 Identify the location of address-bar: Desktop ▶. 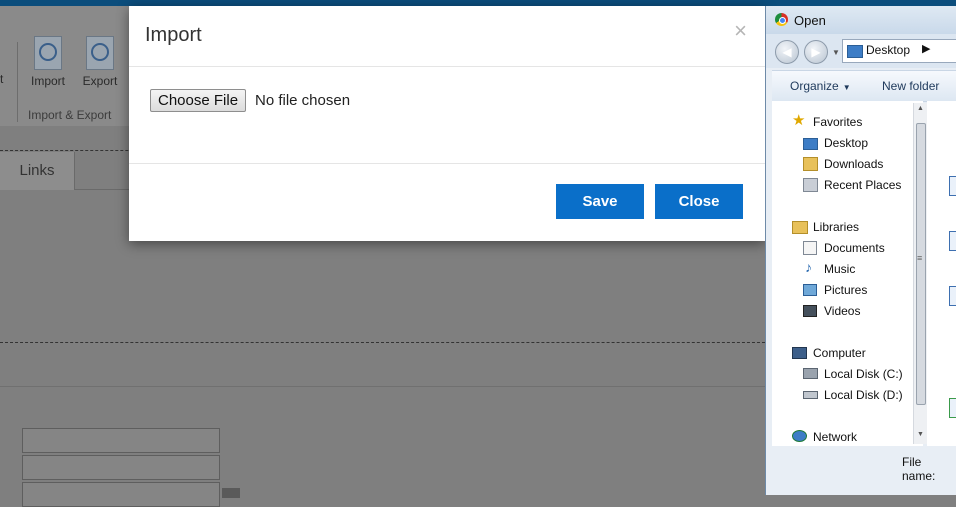
(899, 51).